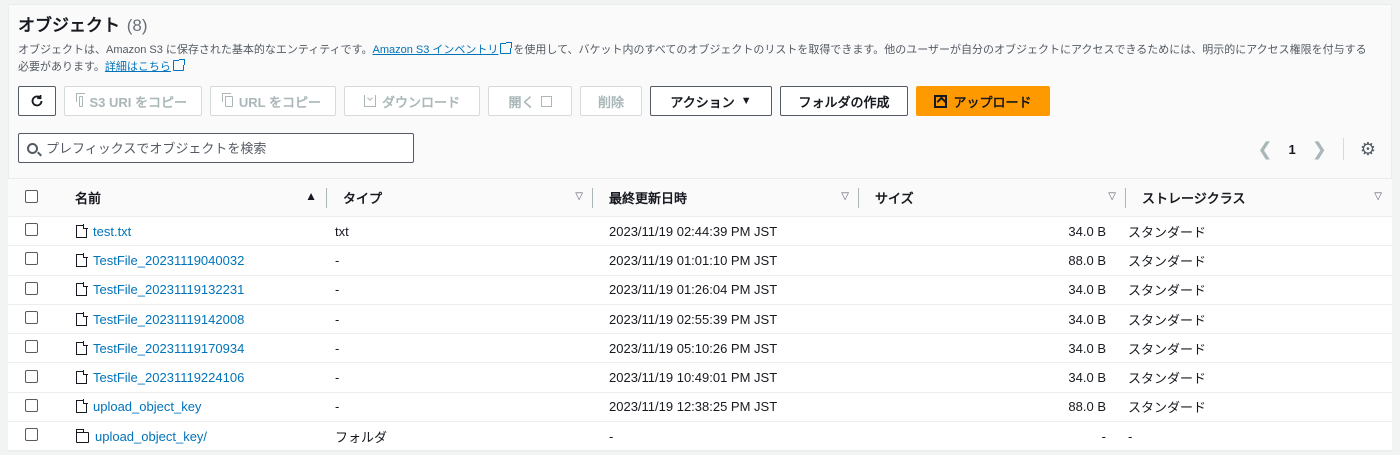 This screenshot has height=455, width=1400. Describe the element at coordinates (133, 101) in the screenshot. I see `copy-s3-uri-button: S3 URI をコピー` at that location.